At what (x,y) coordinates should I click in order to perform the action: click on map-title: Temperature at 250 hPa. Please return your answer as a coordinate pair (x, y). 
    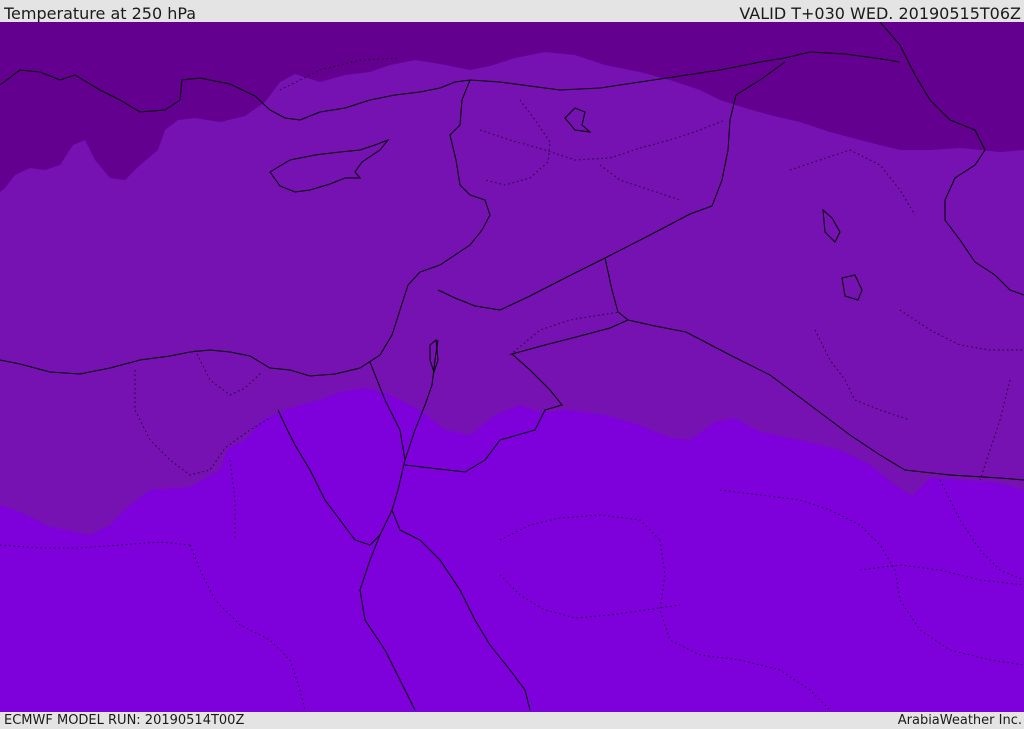
    Looking at the image, I should click on (100, 13).